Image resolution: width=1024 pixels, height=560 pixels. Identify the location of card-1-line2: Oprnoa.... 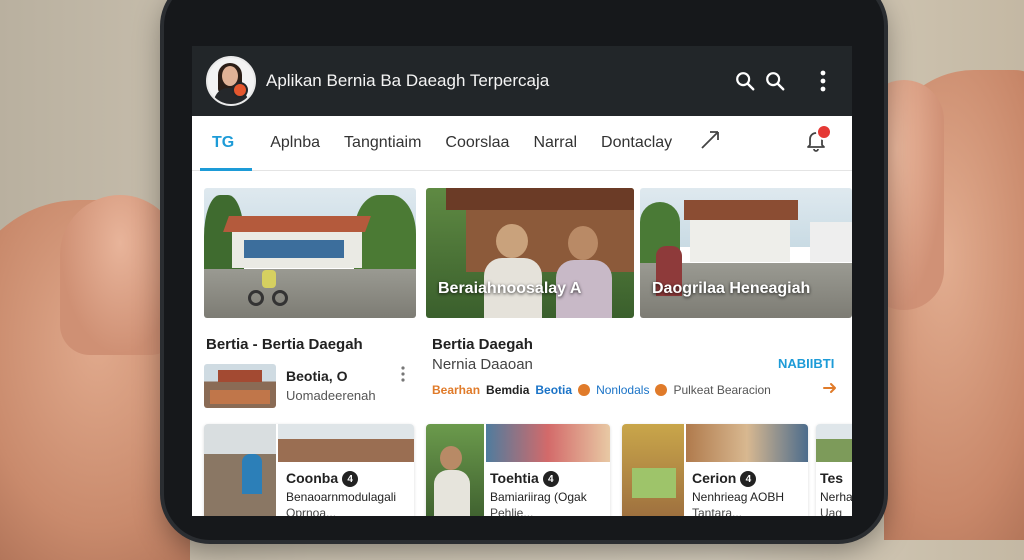
(311, 511).